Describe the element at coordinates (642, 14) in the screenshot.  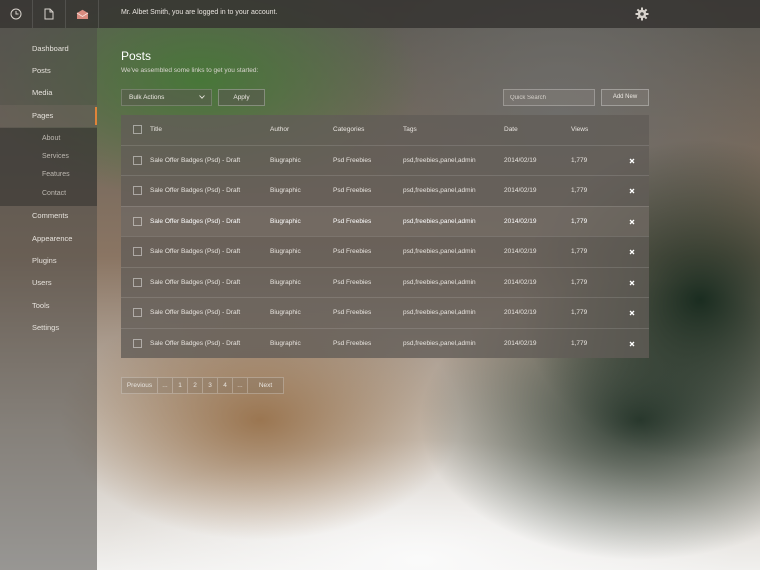
I see `gear-icon` at that location.